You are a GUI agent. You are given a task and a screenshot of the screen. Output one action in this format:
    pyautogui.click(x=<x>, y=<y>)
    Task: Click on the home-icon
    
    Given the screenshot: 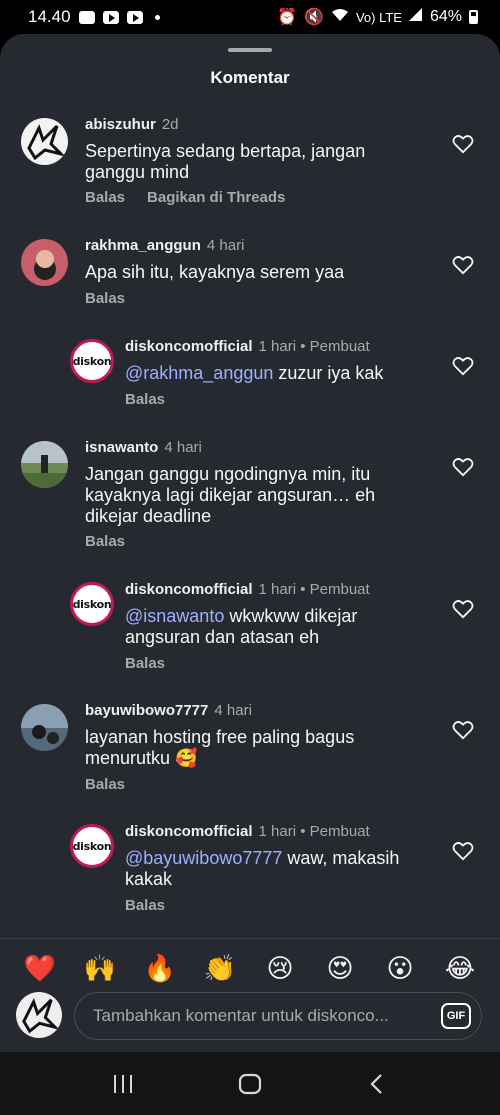 What is the action you would take?
    pyautogui.click(x=250, y=1083)
    